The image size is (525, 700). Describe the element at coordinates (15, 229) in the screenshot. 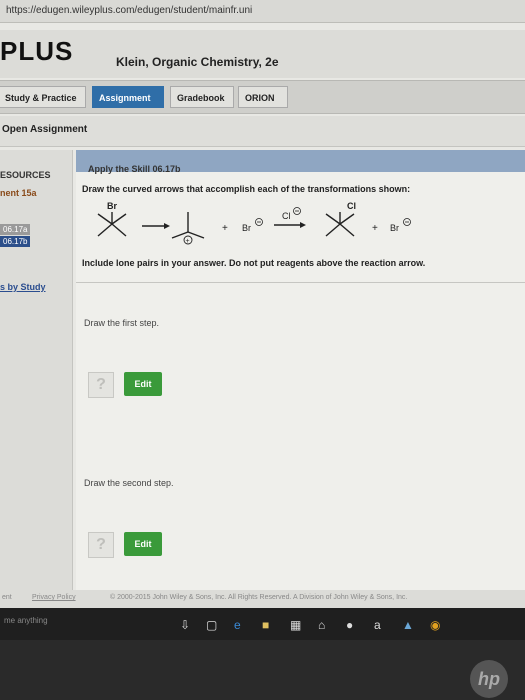

I see `sidebar-item-06-17a: 06.17a` at that location.